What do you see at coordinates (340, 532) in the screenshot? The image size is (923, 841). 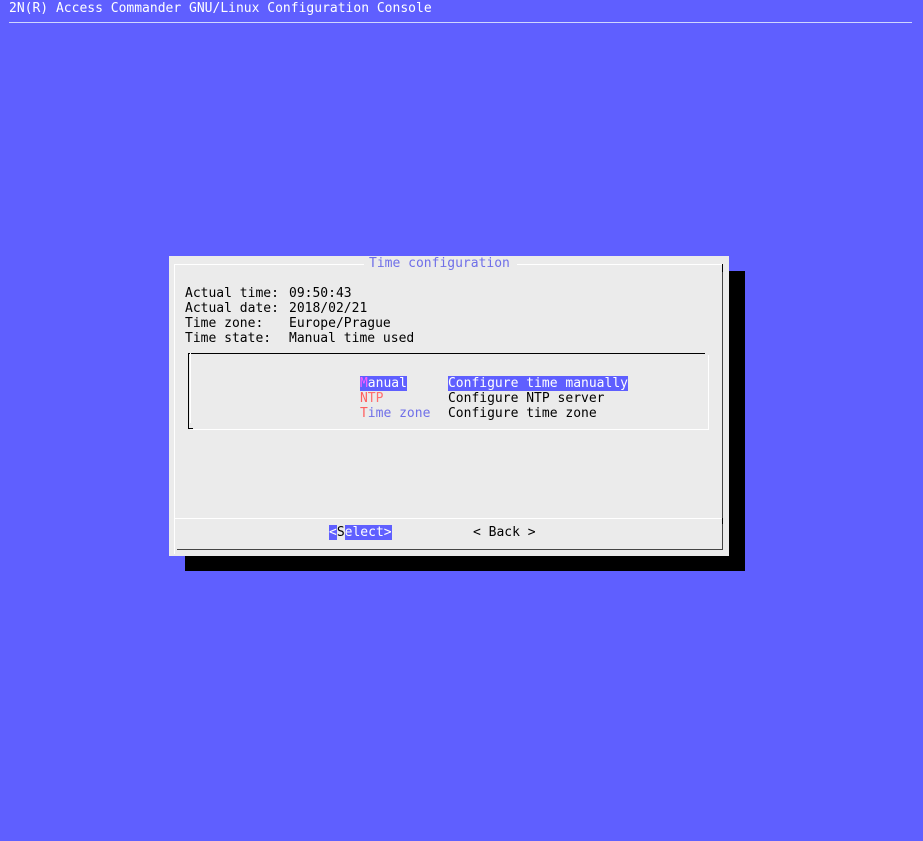 I see `select-button-cursor: S` at bounding box center [340, 532].